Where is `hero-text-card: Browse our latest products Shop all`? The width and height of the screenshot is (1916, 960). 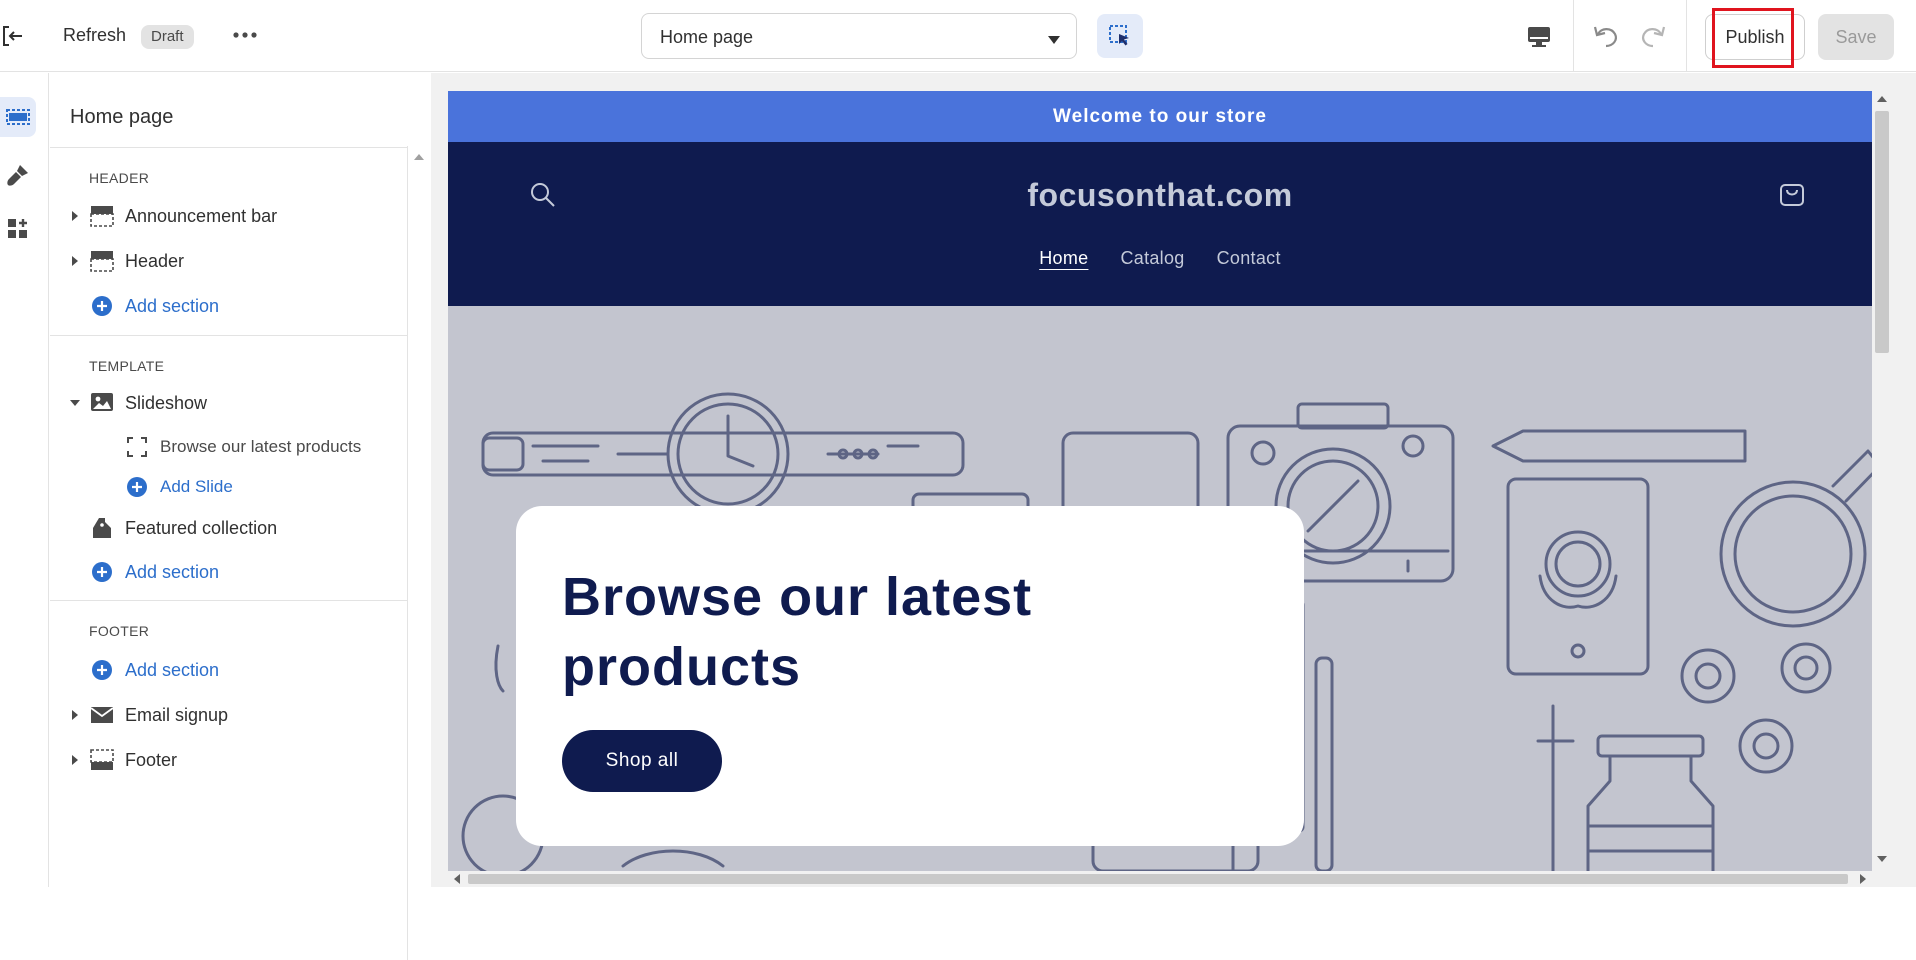
hero-text-card: Browse our latest products Shop all is located at coordinates (910, 676).